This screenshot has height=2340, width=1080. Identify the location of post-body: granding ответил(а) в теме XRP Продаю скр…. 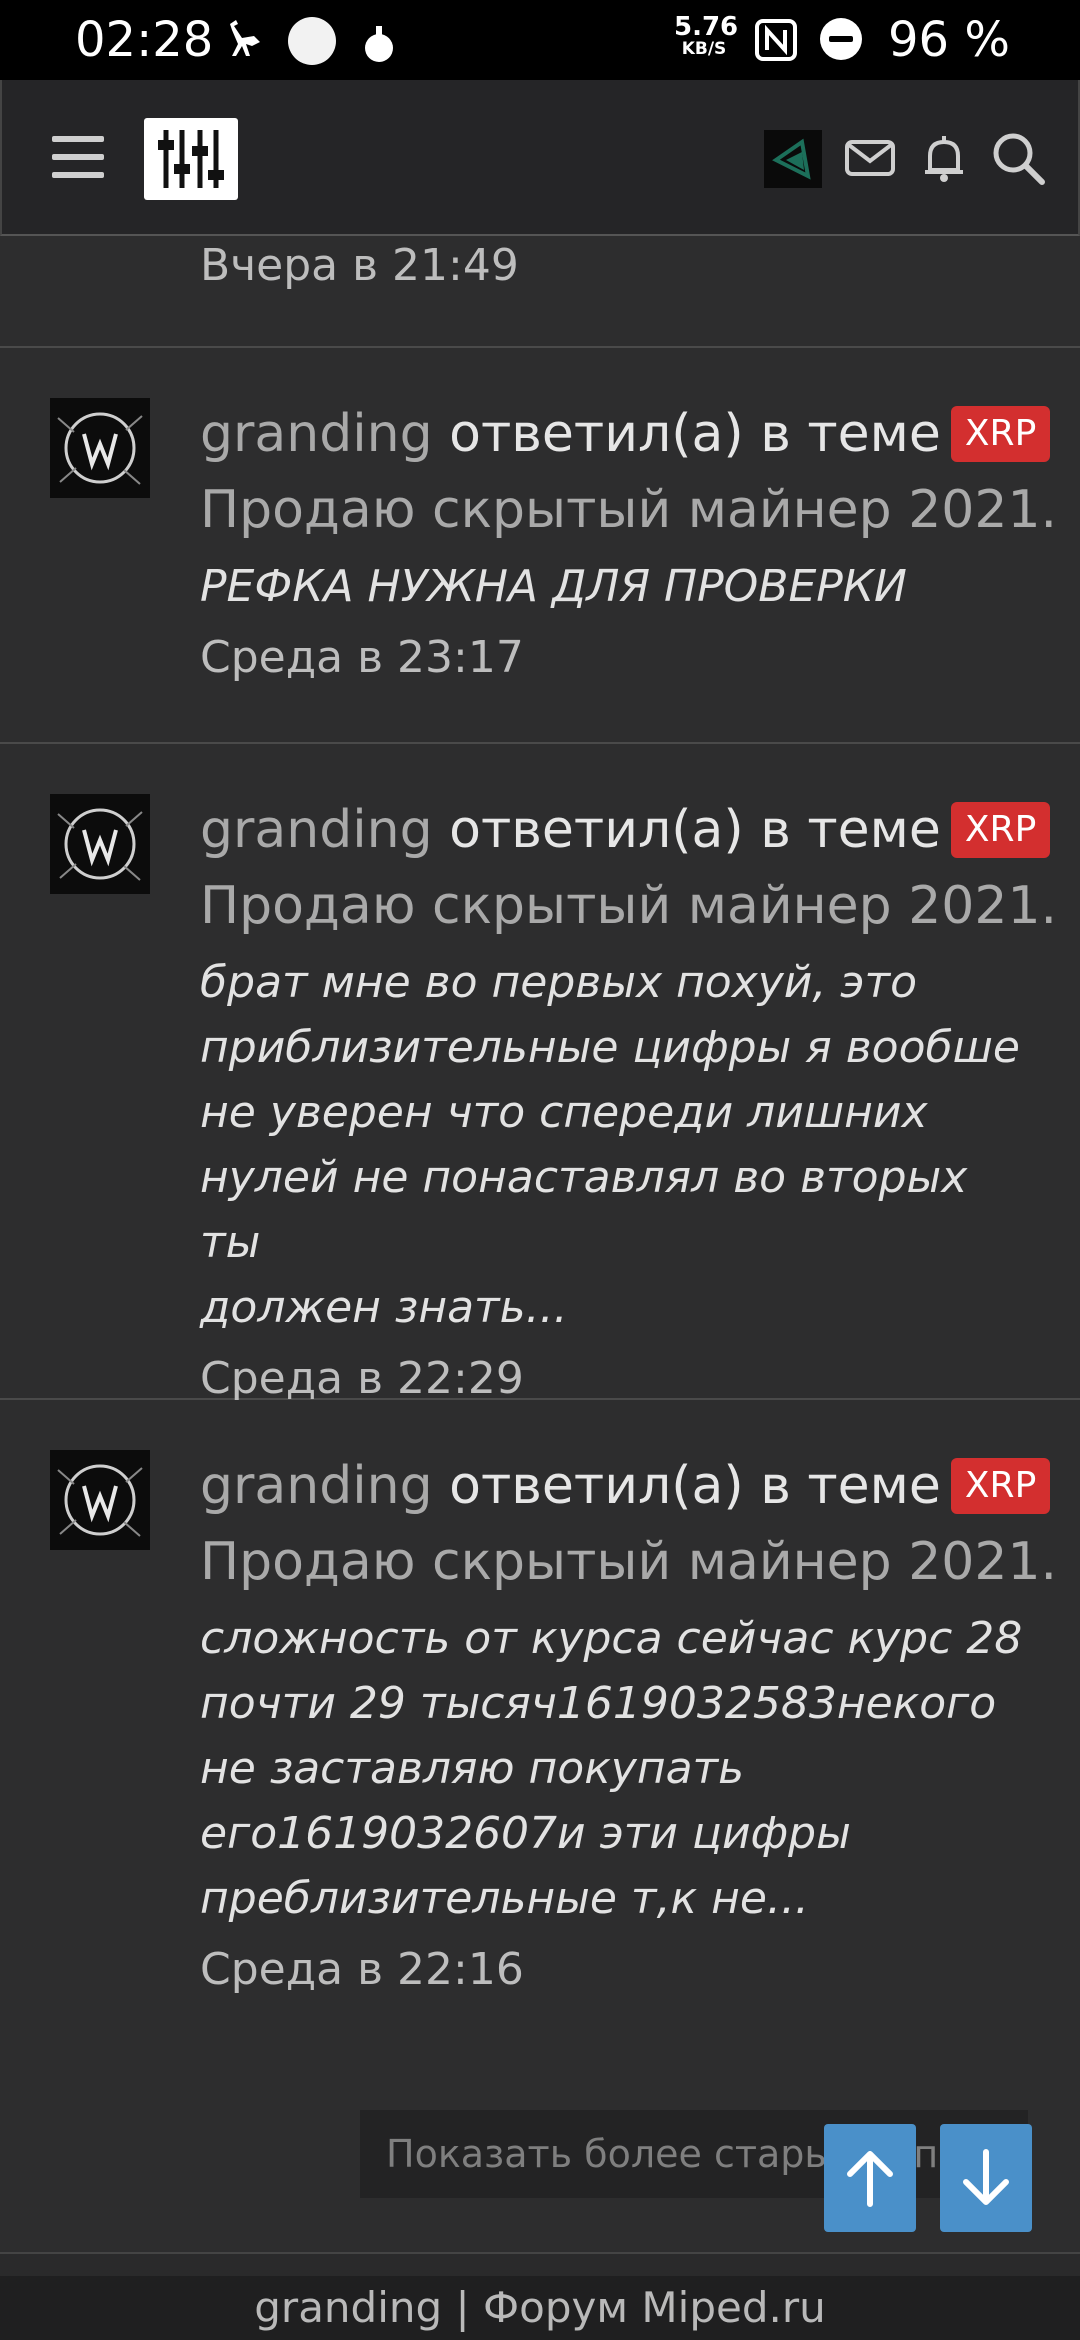
(628, 544).